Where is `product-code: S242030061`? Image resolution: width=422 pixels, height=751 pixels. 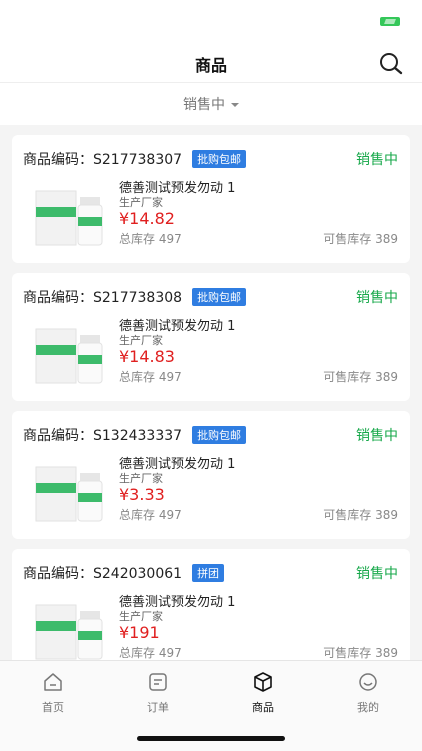
product-code: S242030061 is located at coordinates (138, 574).